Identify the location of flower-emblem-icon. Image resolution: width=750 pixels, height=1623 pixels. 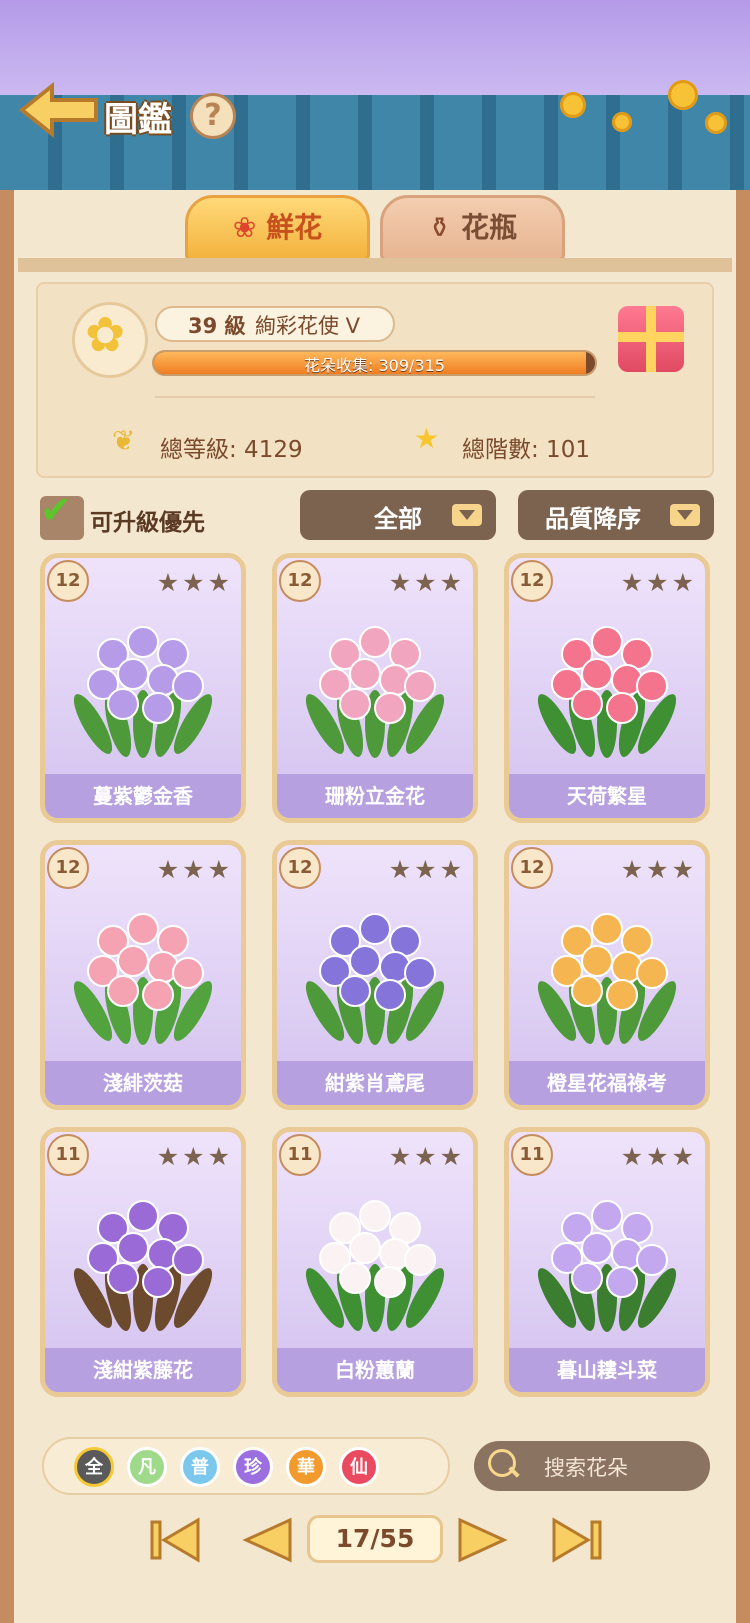
(110, 340).